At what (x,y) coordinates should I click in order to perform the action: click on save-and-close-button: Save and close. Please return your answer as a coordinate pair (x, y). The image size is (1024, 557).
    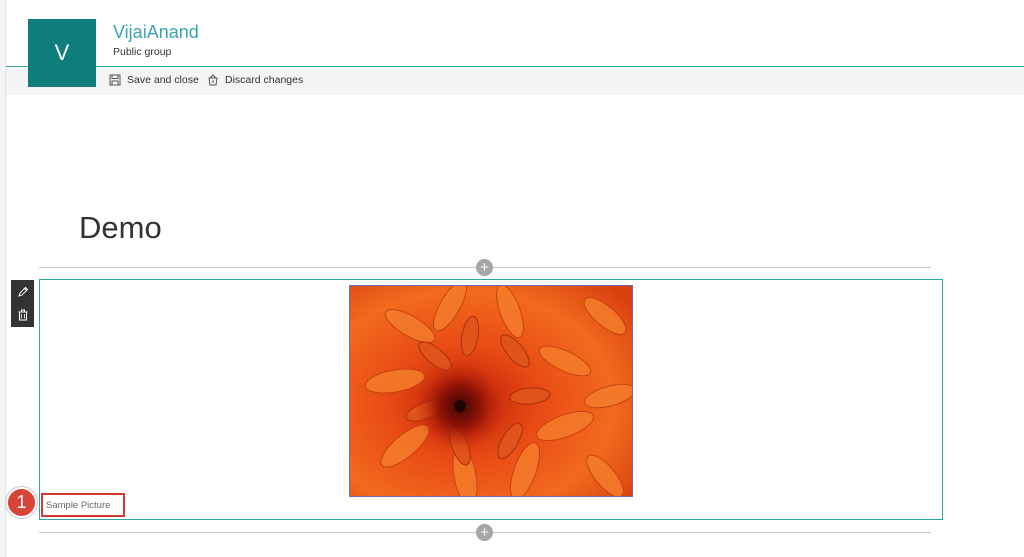
    Looking at the image, I should click on (154, 80).